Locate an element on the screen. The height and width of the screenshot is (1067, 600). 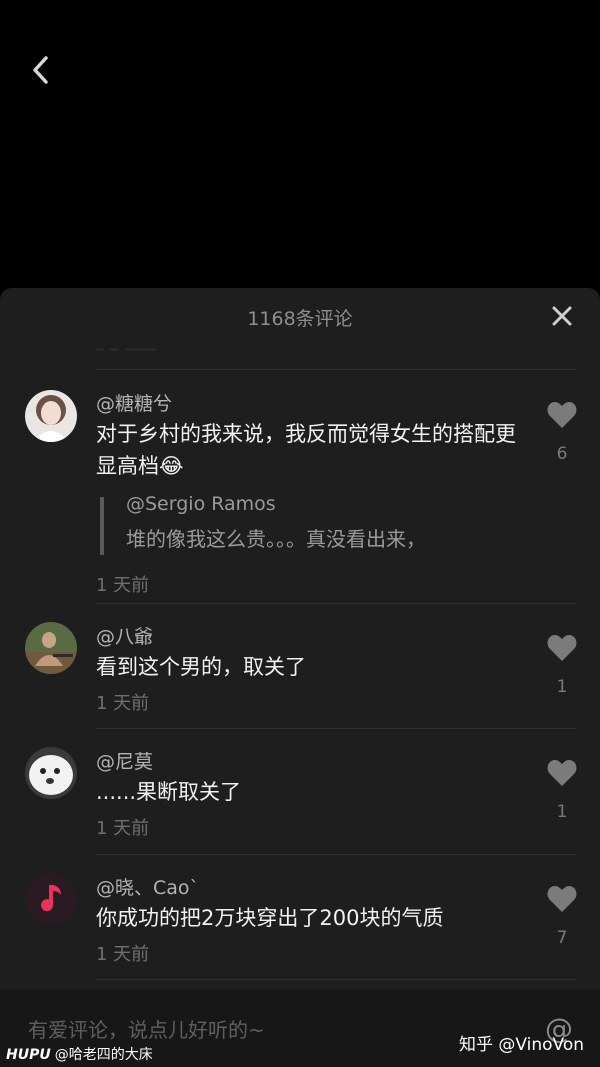
like-button: 6 is located at coordinates (562, 432).